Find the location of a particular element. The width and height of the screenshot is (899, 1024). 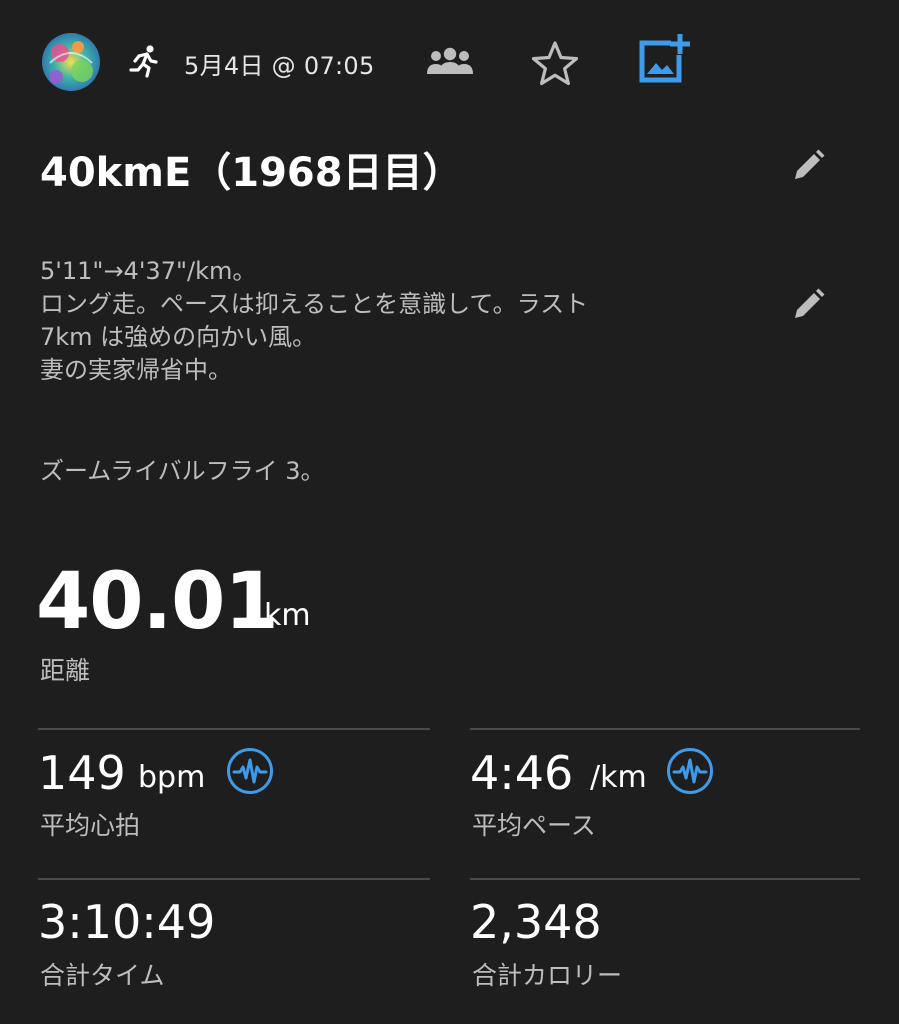

description-line: 7km は強めの向かい風。 is located at coordinates (178, 337).